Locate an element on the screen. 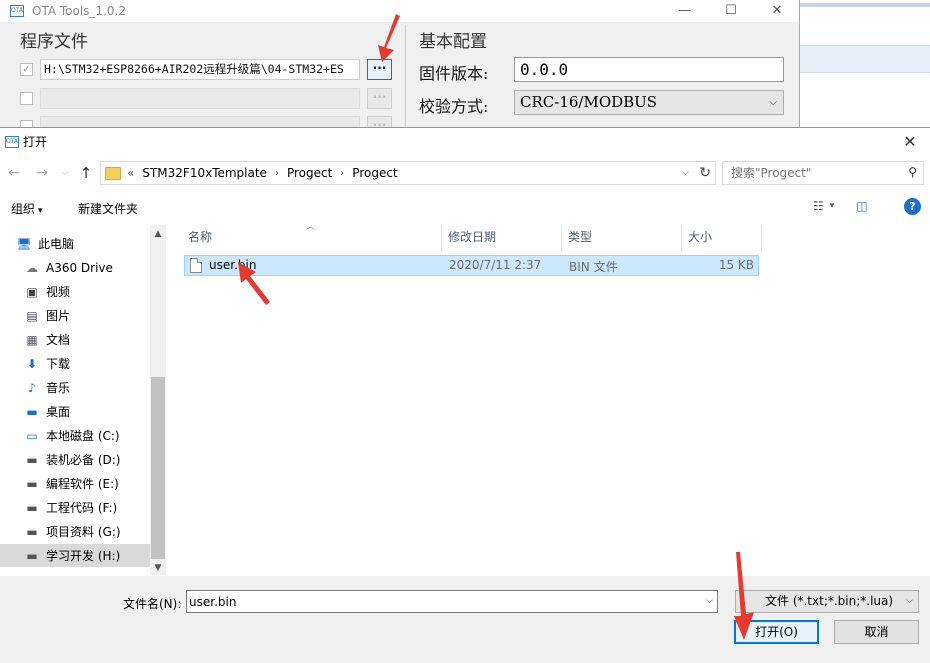 This screenshot has height=663, width=930. picture-icon: ▤ is located at coordinates (32, 315).